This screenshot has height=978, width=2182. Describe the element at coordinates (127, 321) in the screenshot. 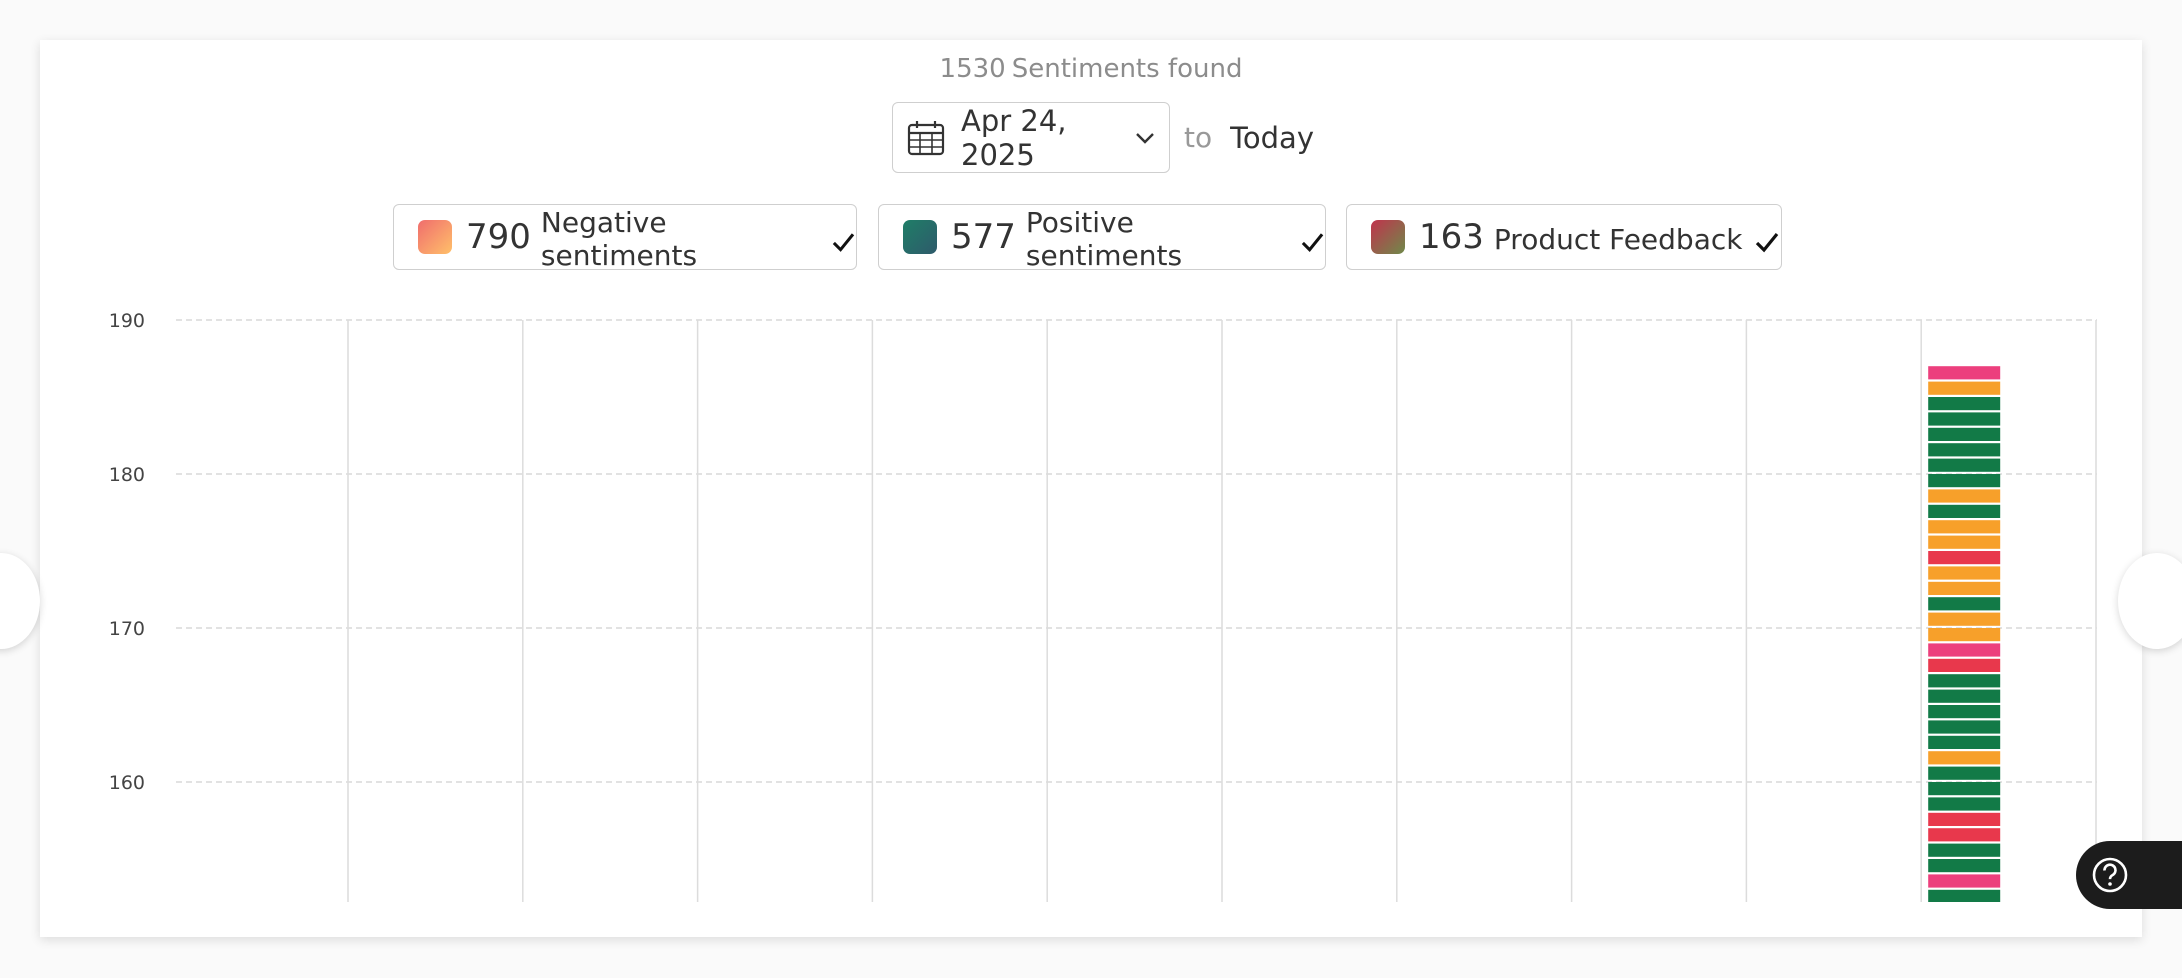

I see `y-tick-label: 190` at that location.